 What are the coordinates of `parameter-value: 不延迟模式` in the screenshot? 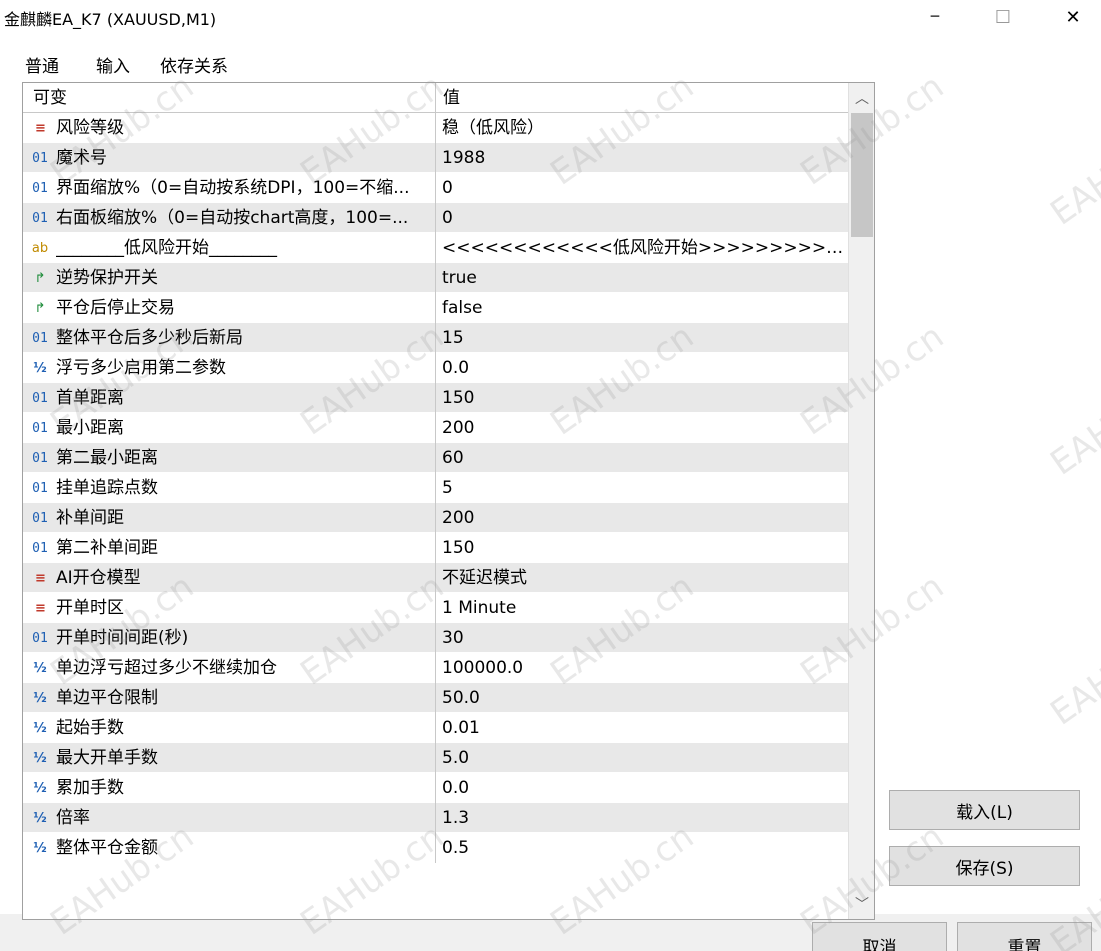 It's located at (641, 578).